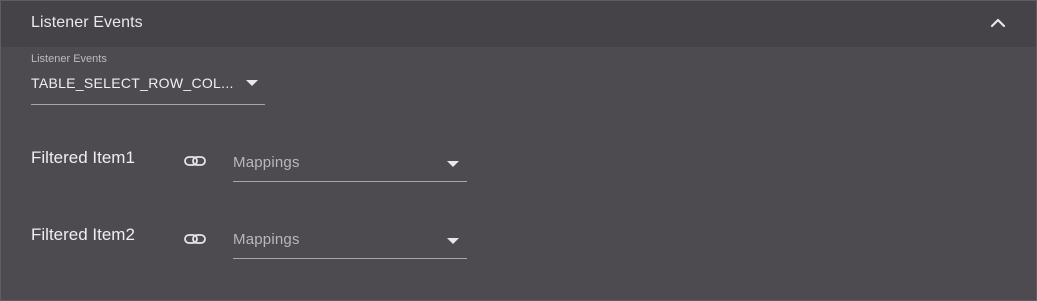 The image size is (1037, 301). Describe the element at coordinates (83, 234) in the screenshot. I see `filtered-item-label: Filtered Item2` at that location.